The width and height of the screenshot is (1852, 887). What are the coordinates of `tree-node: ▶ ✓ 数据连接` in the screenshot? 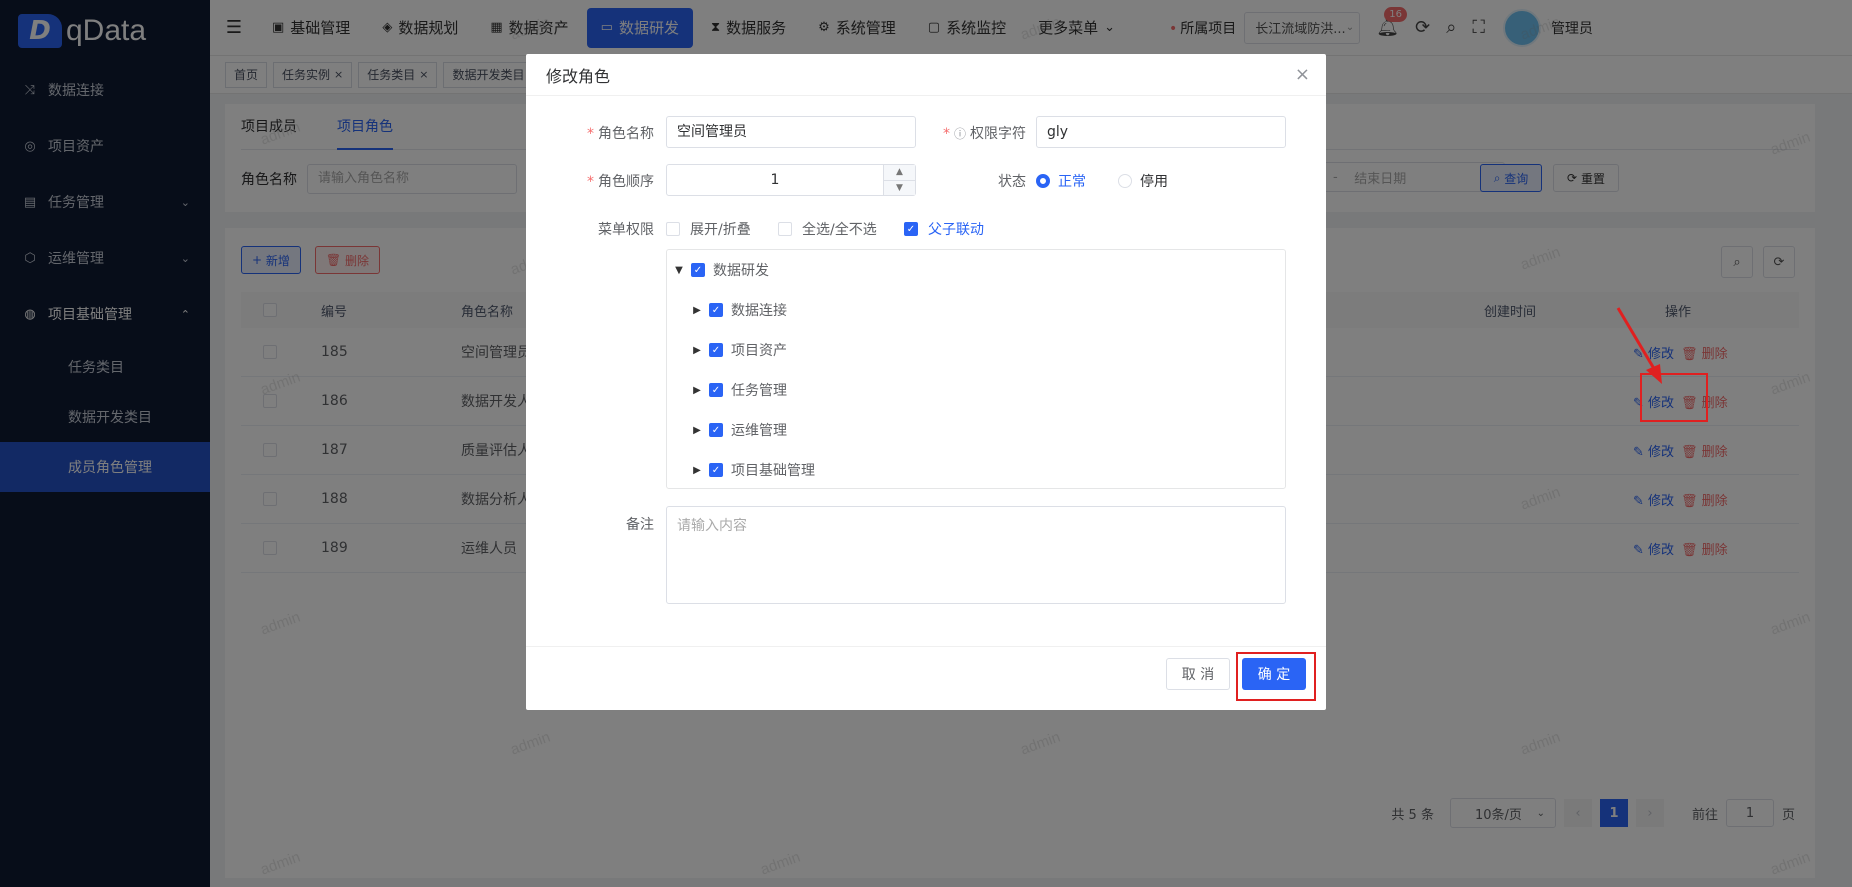 It's located at (739, 310).